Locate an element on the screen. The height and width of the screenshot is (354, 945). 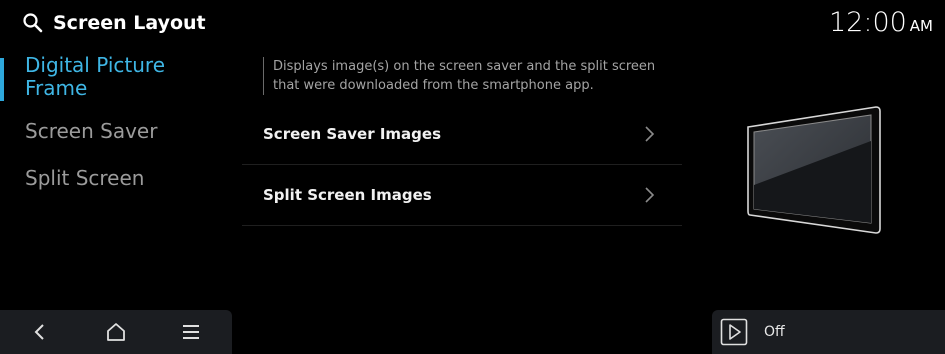
page-title: Screen Layout is located at coordinates (129, 23).